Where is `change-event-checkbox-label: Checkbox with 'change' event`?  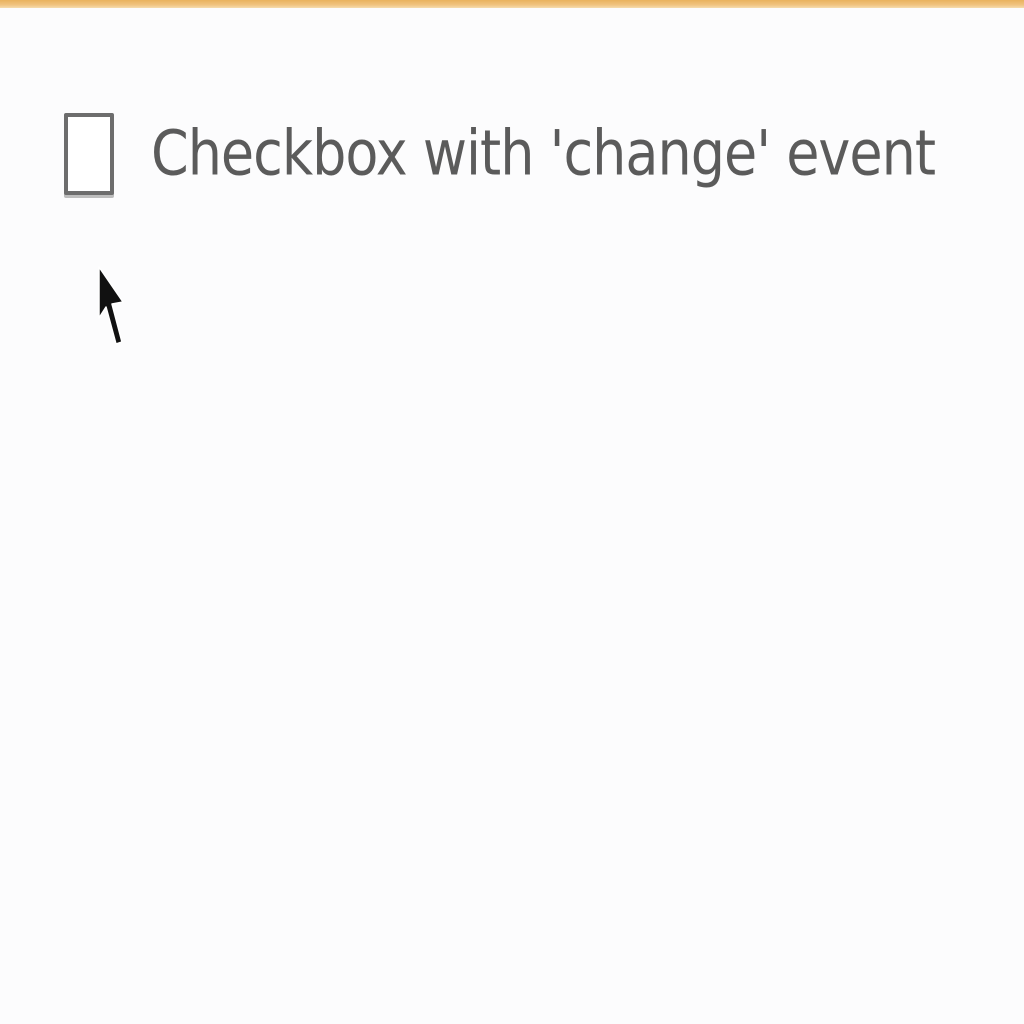
change-event-checkbox-label: Checkbox with 'change' event is located at coordinates (543, 154).